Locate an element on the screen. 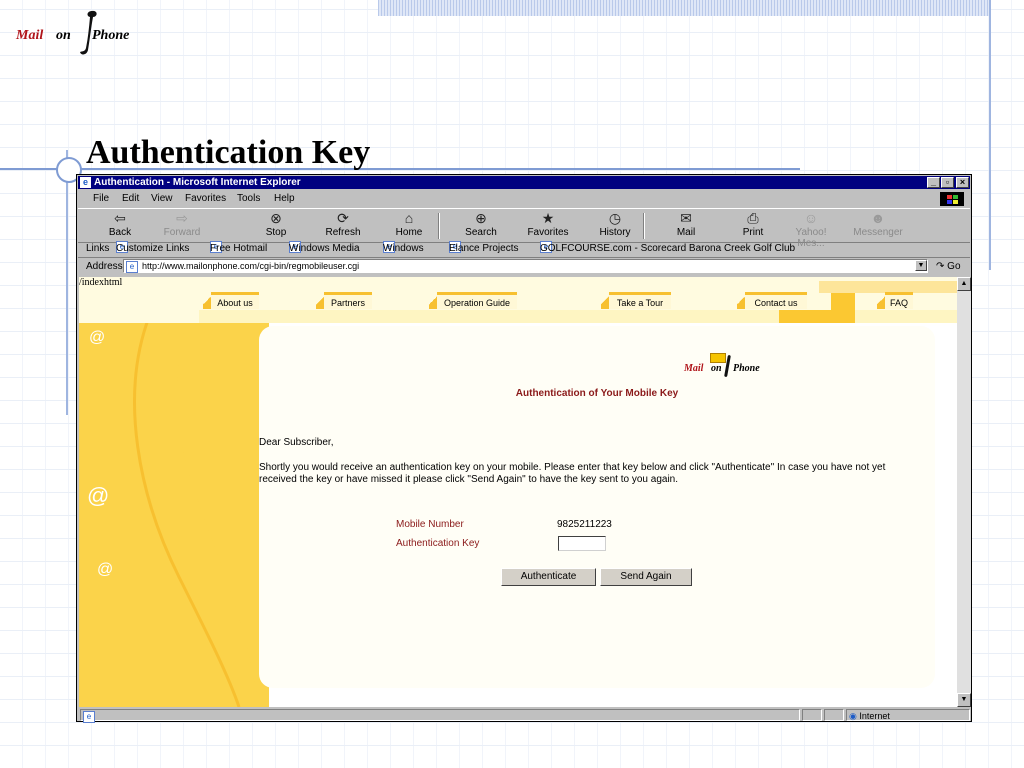  toolbar-print-button: ⎙ Print is located at coordinates (753, 225).